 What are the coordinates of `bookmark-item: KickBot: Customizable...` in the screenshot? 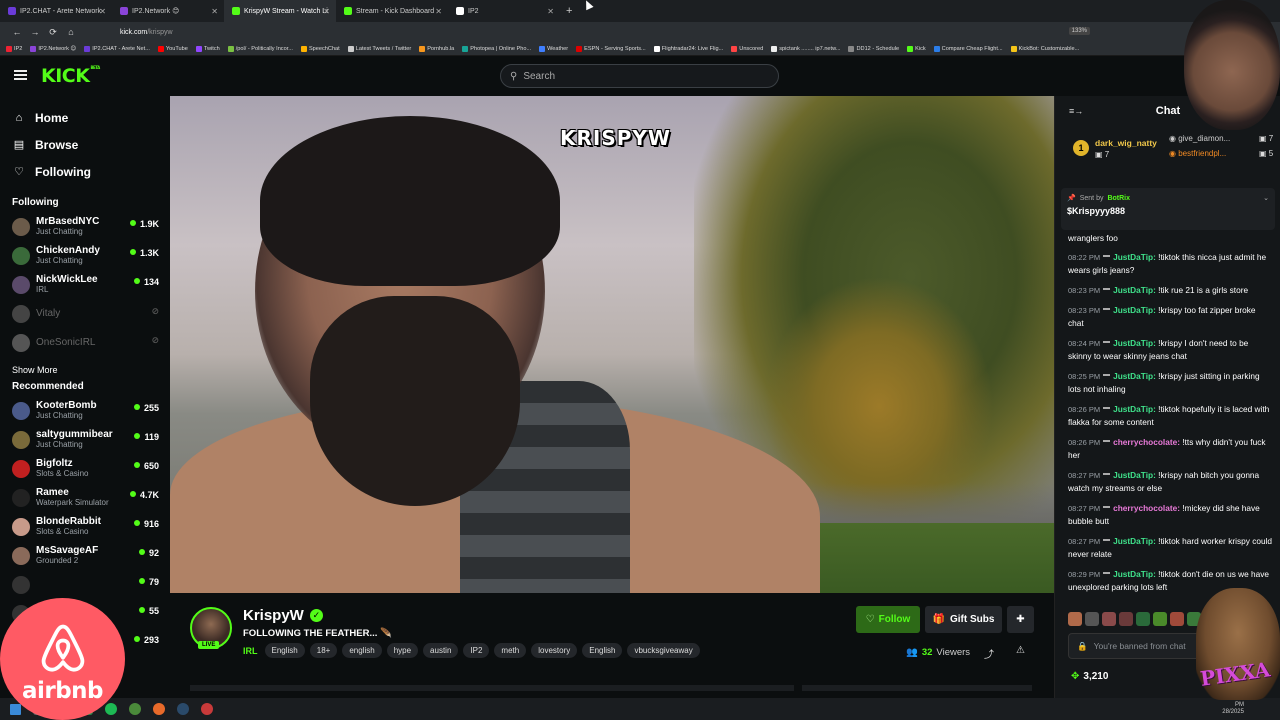 It's located at (1044, 48).